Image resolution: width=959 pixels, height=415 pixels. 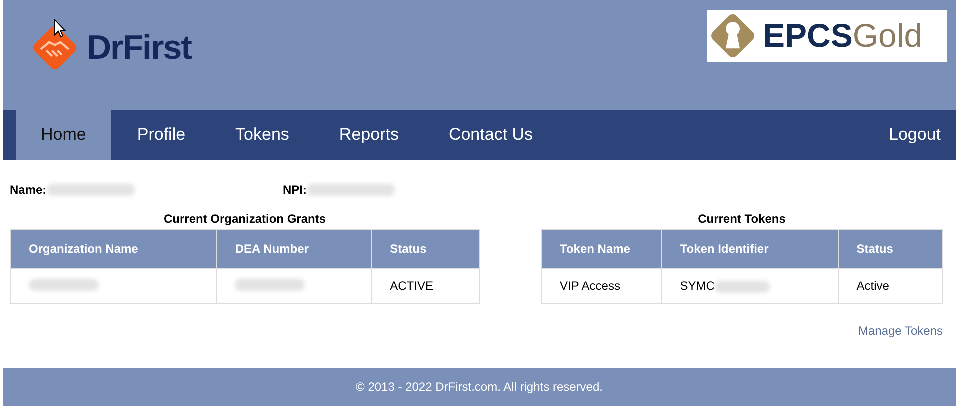 I want to click on column-header: Organization Name, so click(x=113, y=249).